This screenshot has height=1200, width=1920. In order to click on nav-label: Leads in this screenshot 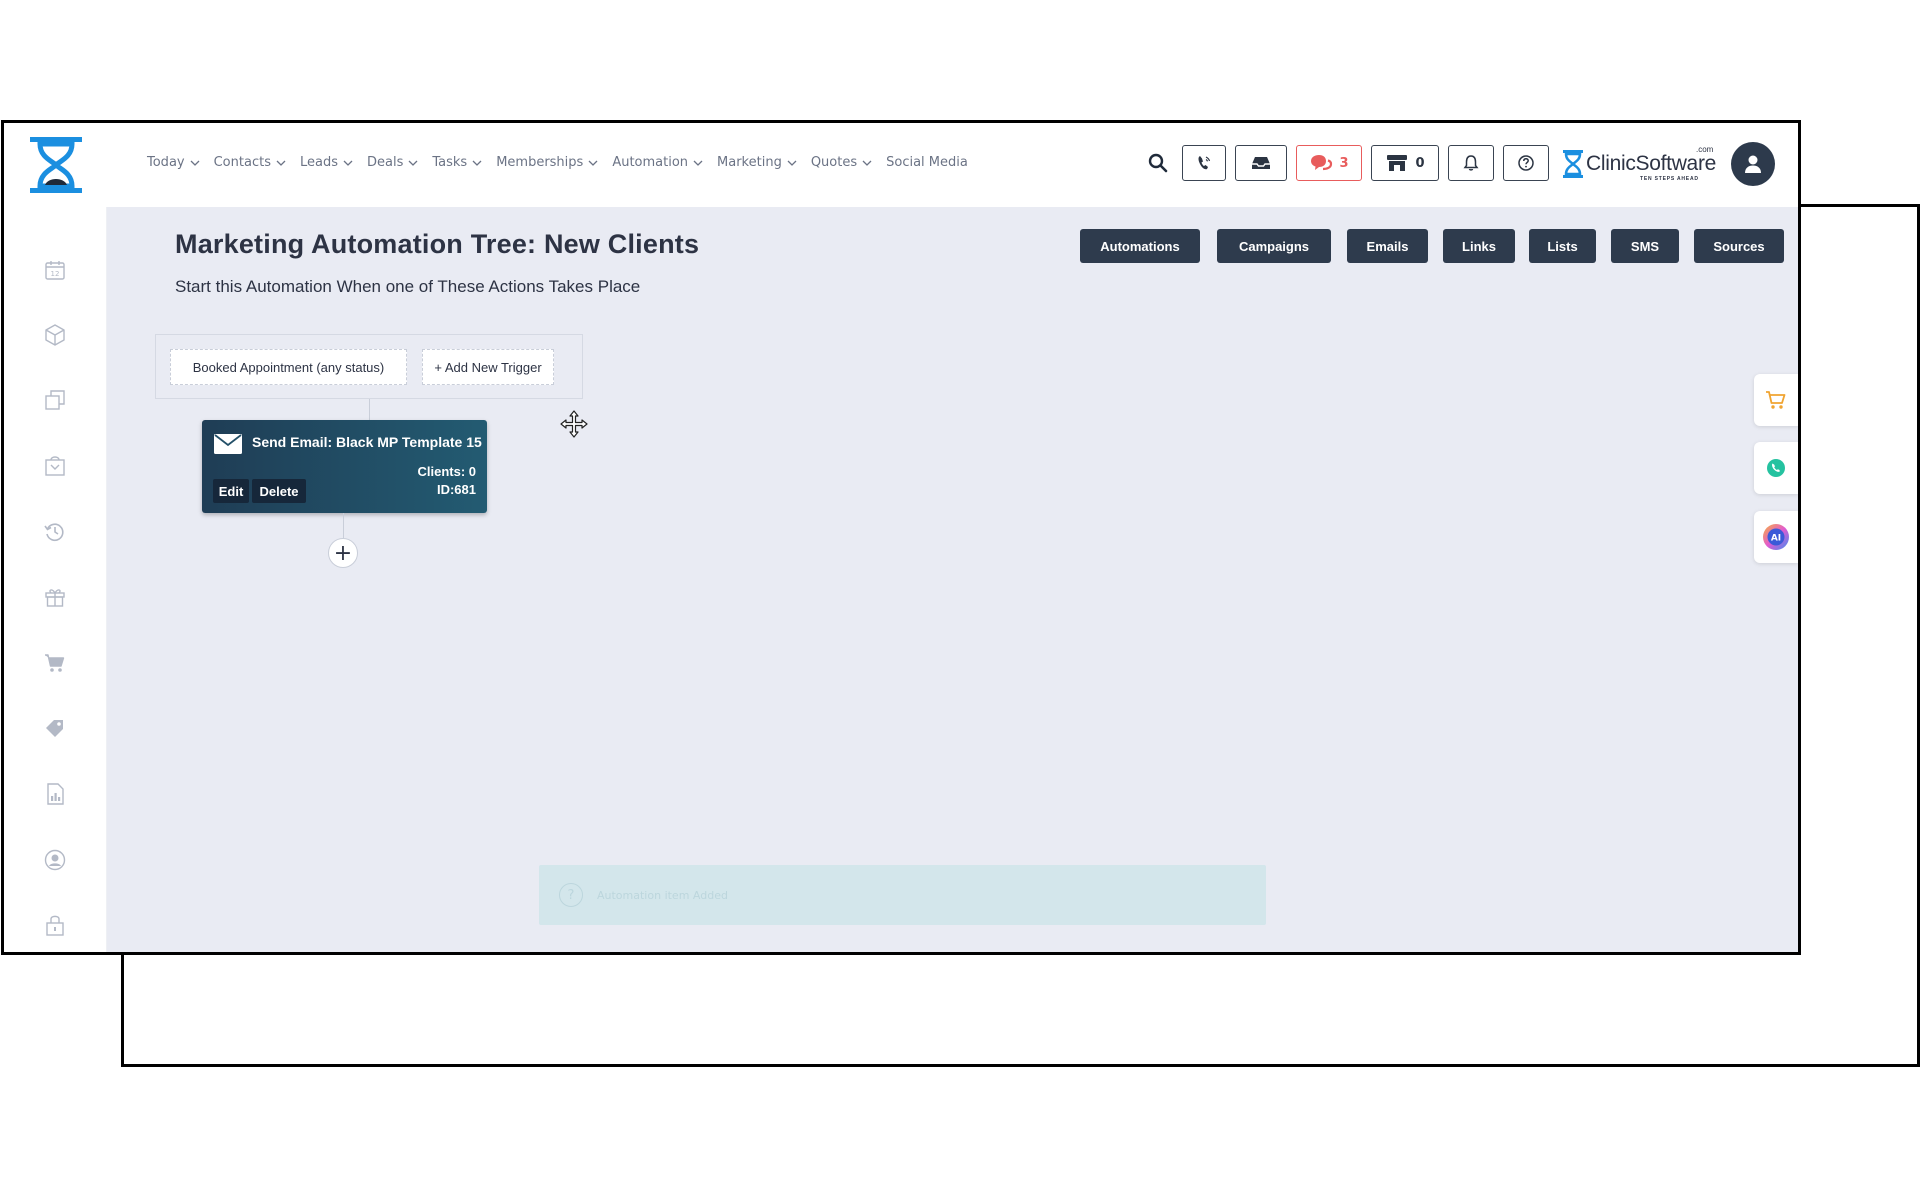, I will do `click(318, 162)`.